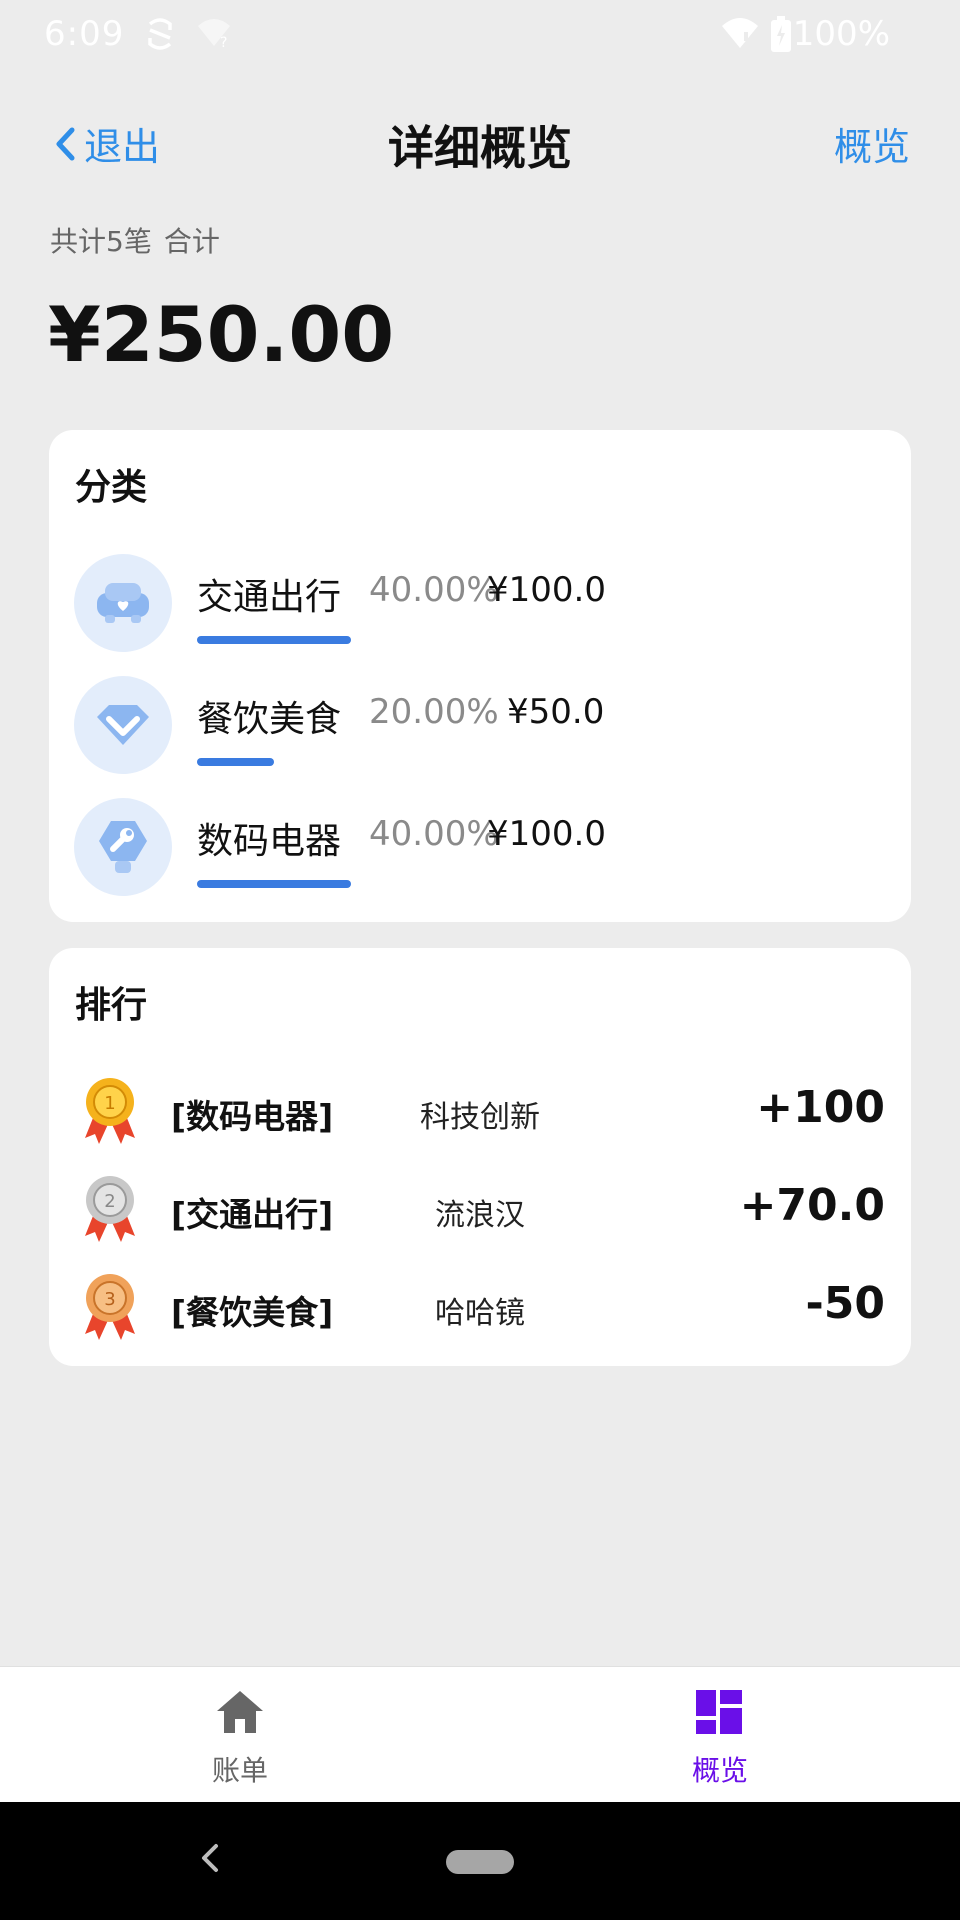 This screenshot has width=960, height=1920. What do you see at coordinates (812, 1205) in the screenshot?
I see `ranking-amount: +70.0` at bounding box center [812, 1205].